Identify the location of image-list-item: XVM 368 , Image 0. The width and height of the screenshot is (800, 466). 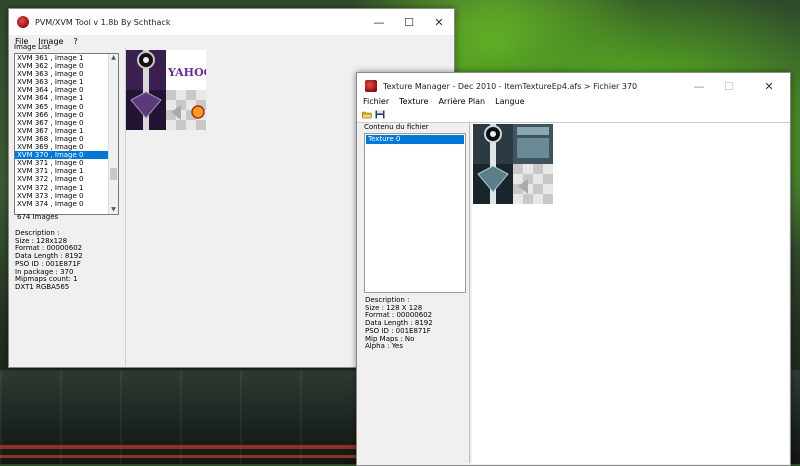
(66, 139).